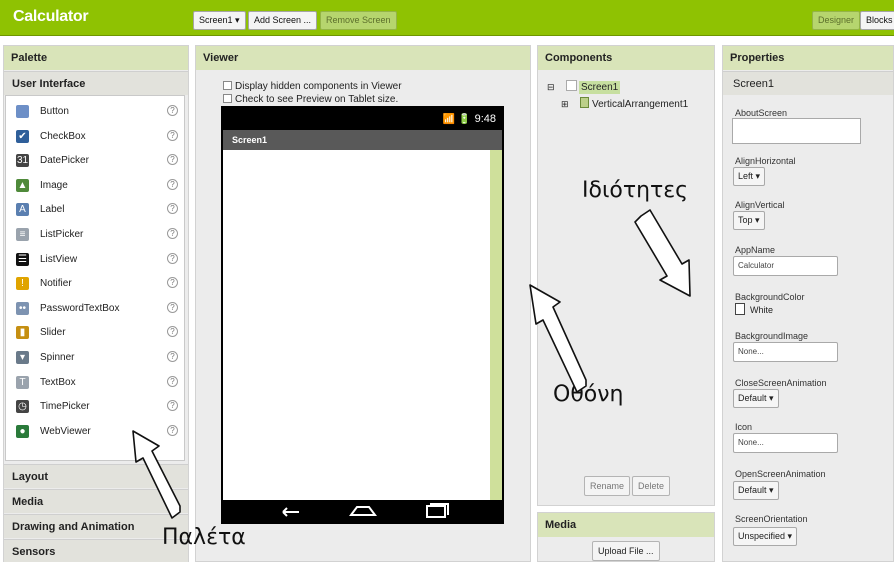 The width and height of the screenshot is (894, 562). I want to click on arrow-to-palette, so click(156, 474).